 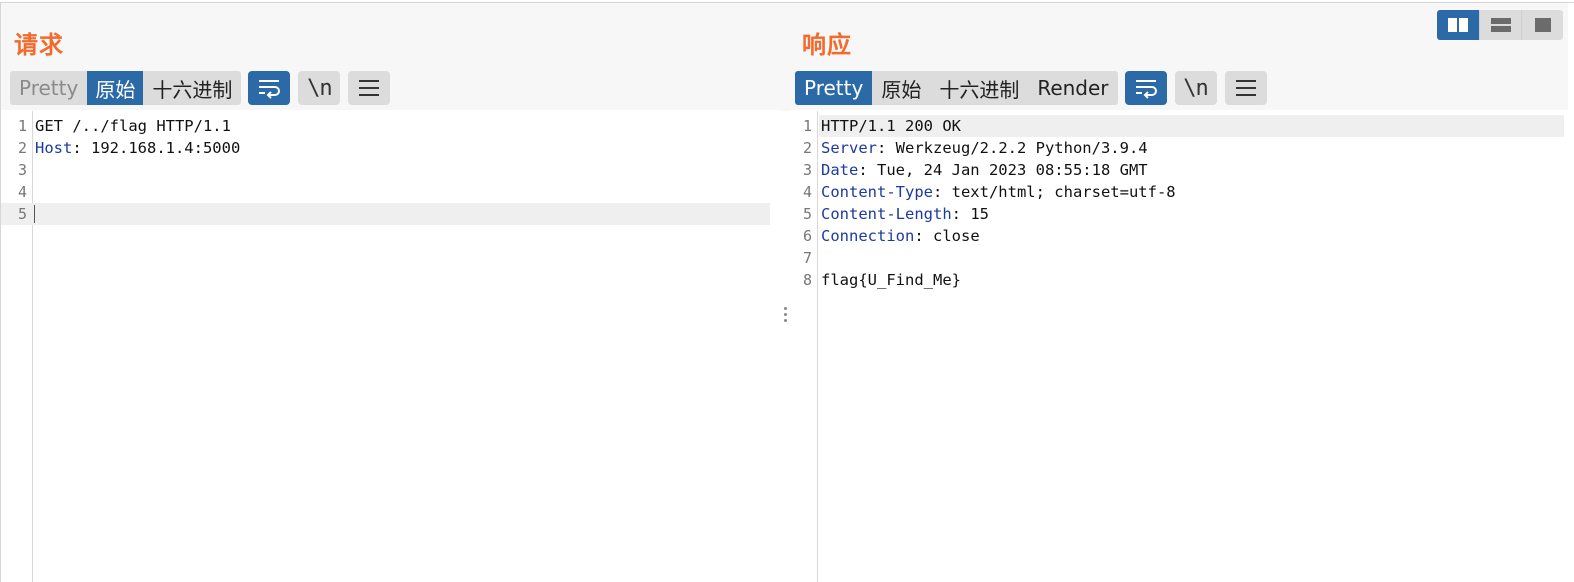 I want to click on response-tab-pretty: Pretty, so click(x=834, y=88).